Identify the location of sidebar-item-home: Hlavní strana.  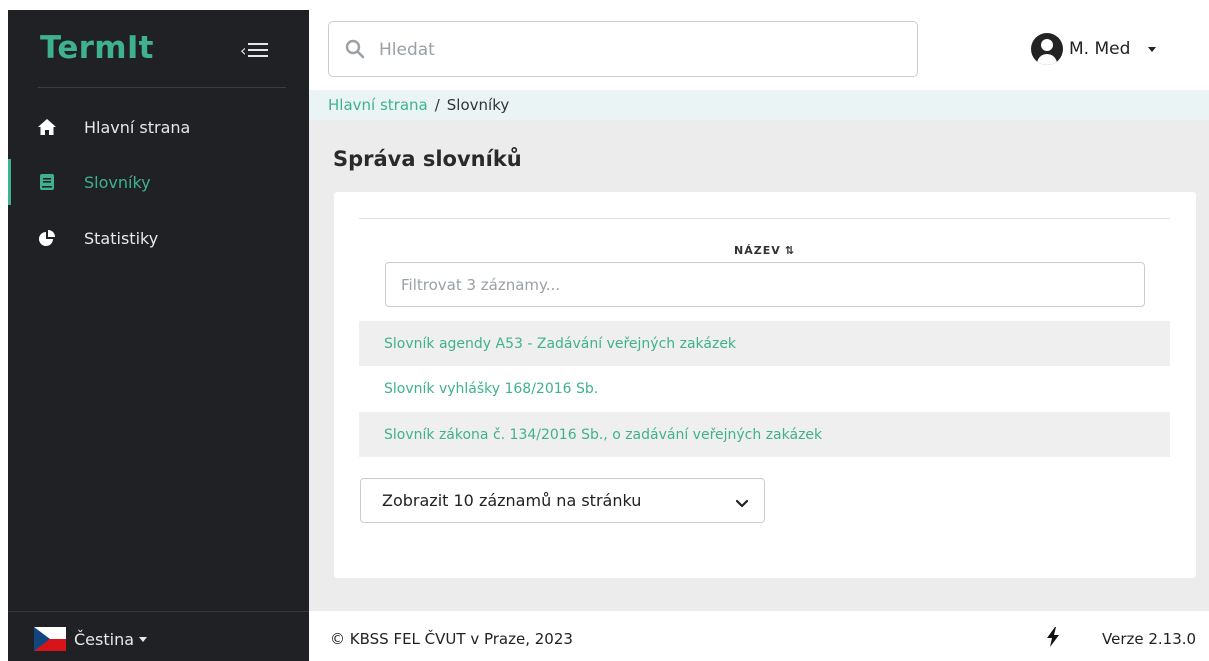
(158, 127).